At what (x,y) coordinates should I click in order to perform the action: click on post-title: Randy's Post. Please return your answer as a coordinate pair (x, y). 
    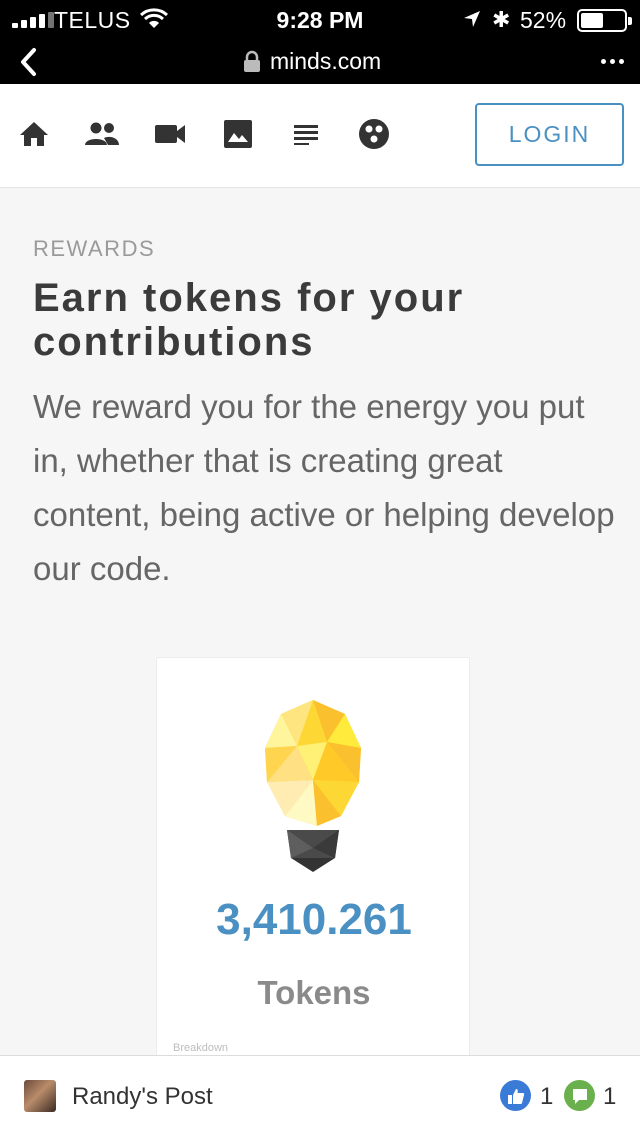
    Looking at the image, I should click on (142, 1097).